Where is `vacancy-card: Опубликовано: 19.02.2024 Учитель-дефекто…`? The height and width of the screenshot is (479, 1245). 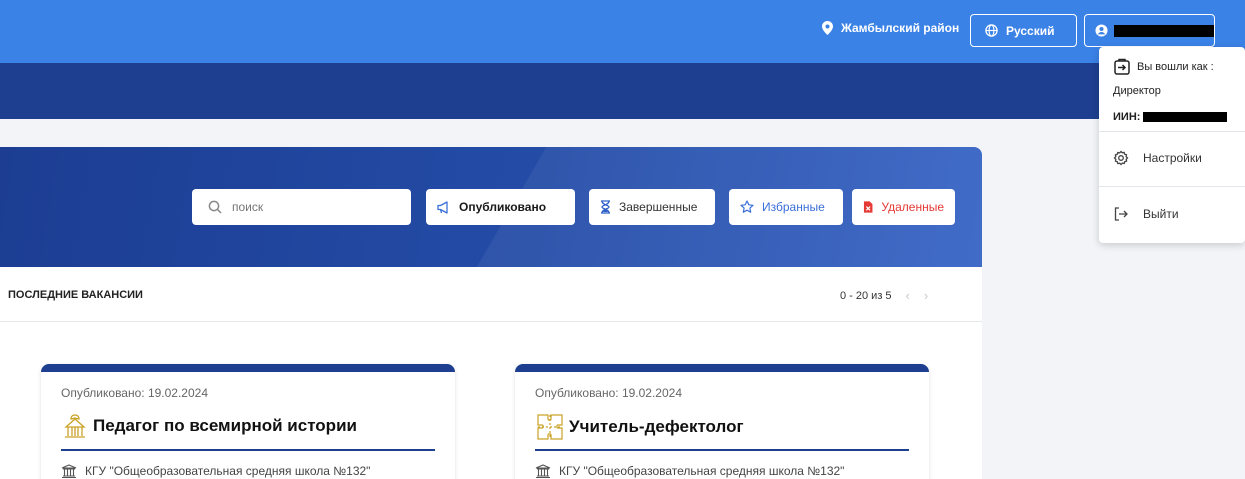
vacancy-card: Опубликовано: 19.02.2024 Учитель-дефекто… is located at coordinates (722, 421).